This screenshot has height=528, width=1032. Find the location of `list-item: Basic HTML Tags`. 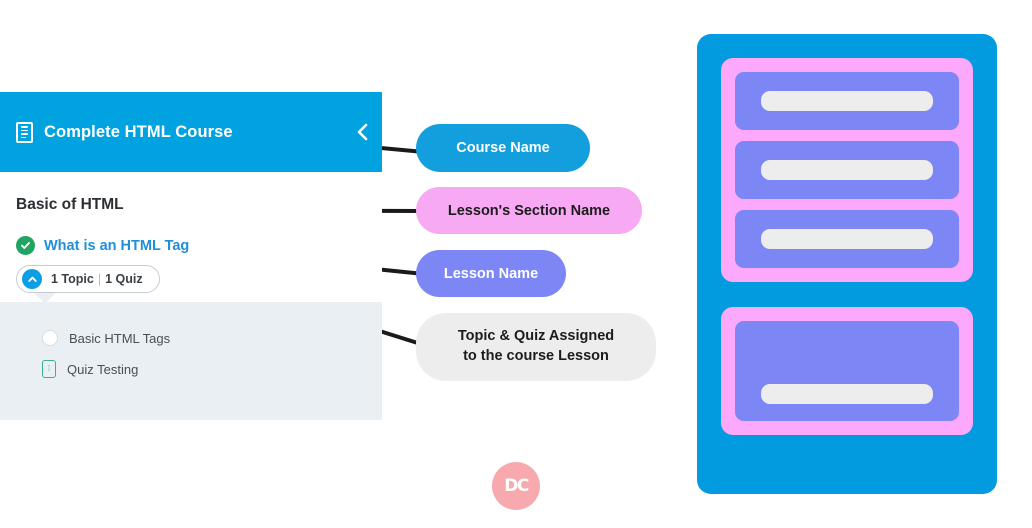

list-item: Basic HTML Tags is located at coordinates (191, 338).